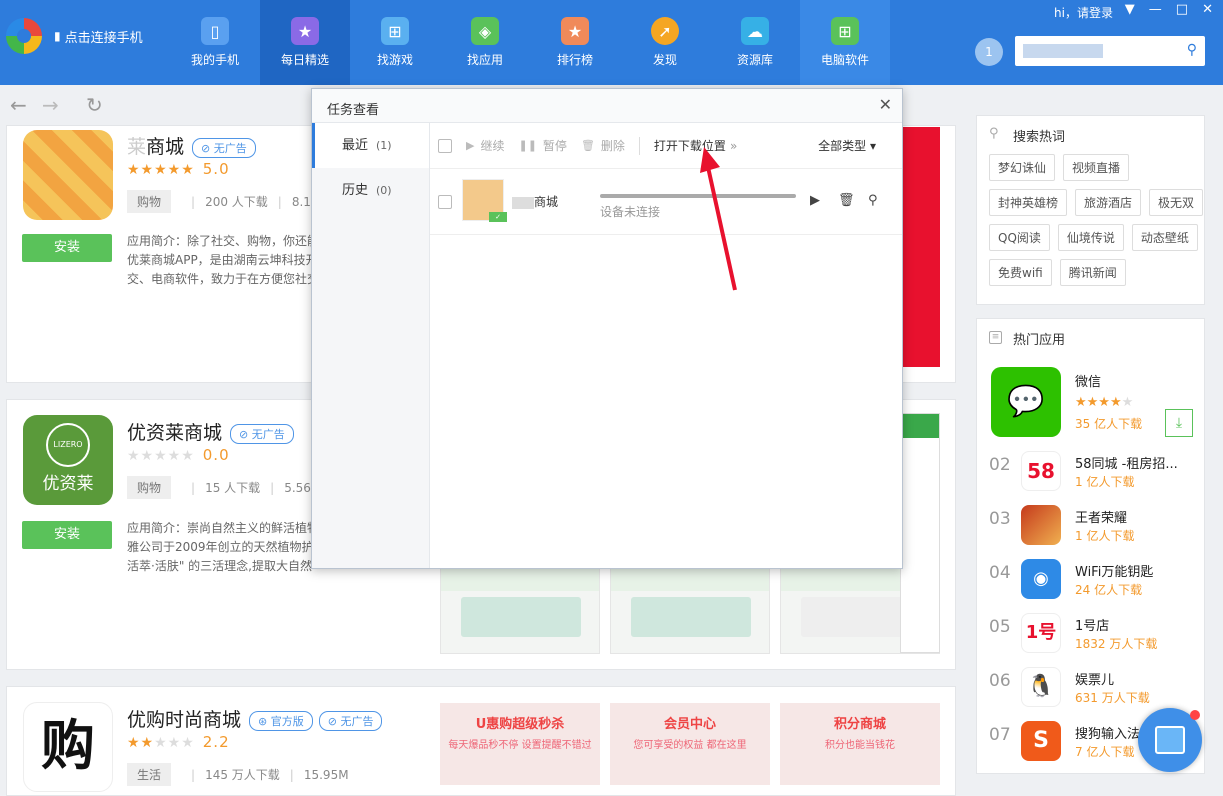 The height and width of the screenshot is (796, 1223). I want to click on nav-tab-games: ⊞ 找游戏, so click(395, 42).